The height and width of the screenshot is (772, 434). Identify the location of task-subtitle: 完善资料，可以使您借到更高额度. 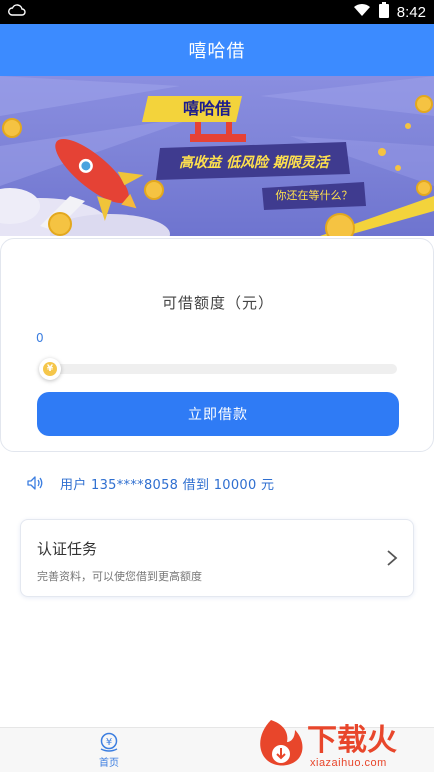
(119, 576).